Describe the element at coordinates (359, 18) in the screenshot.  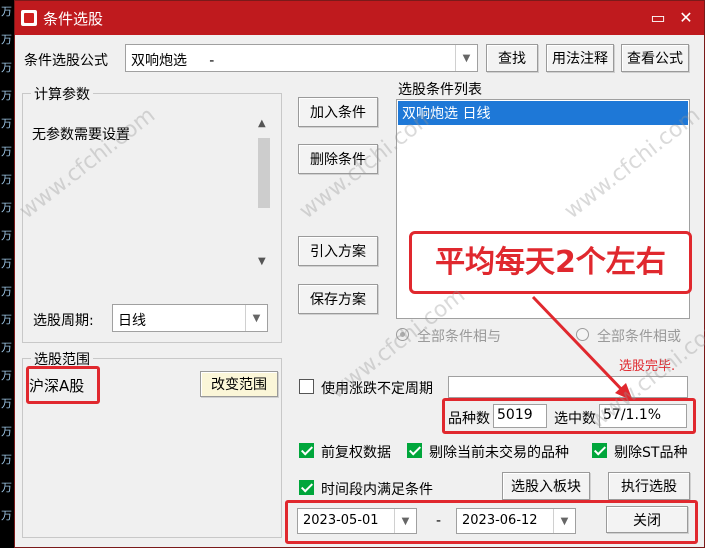
I see `title-bar: 条件选股 ▭ ✕` at that location.